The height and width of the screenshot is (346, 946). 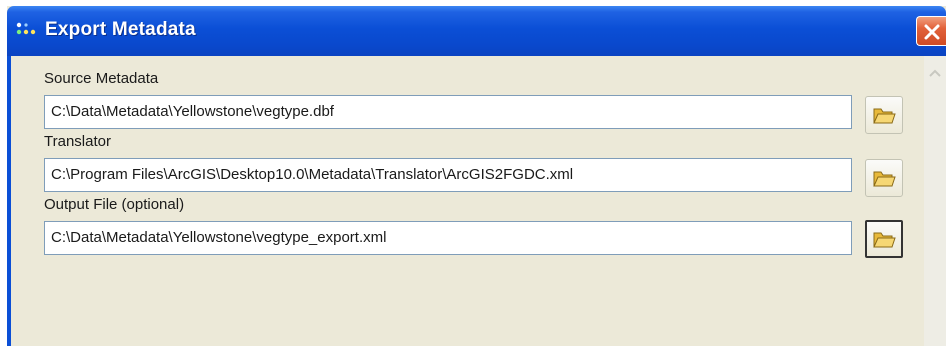 What do you see at coordinates (101, 78) in the screenshot?
I see `source-metadata-label: Source Metadata` at bounding box center [101, 78].